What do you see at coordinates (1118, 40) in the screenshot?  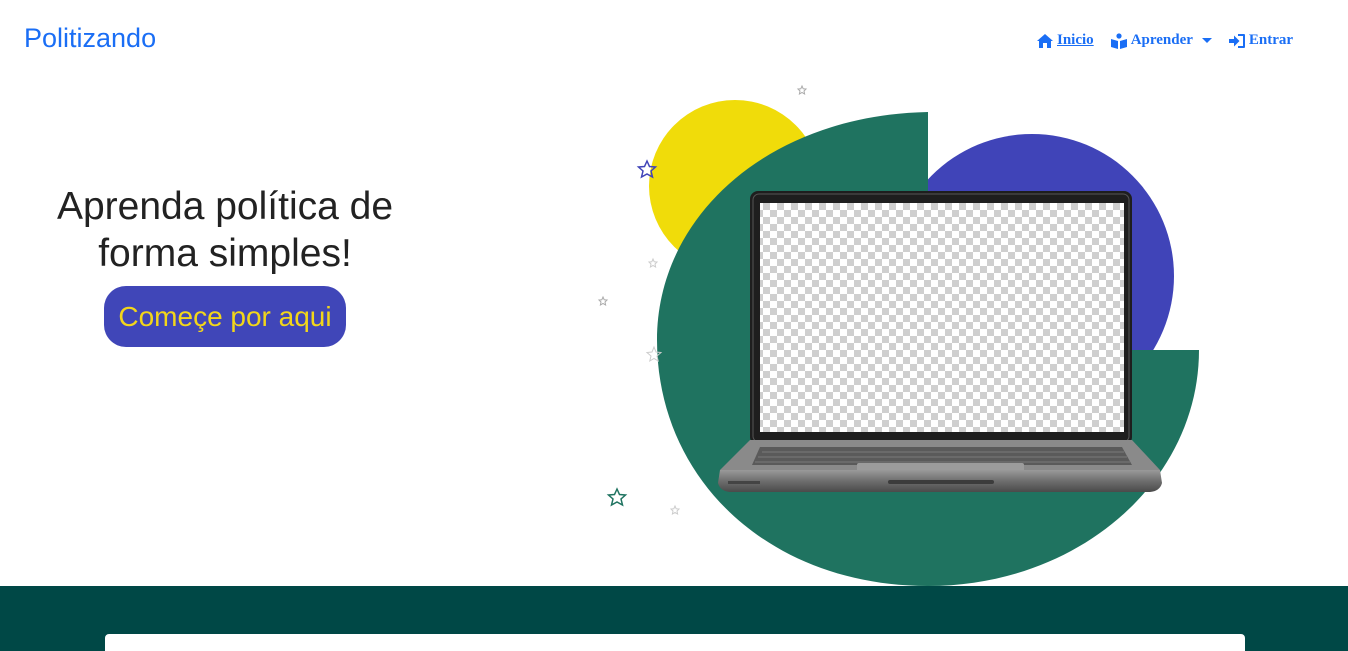 I see `book-reader-icon` at bounding box center [1118, 40].